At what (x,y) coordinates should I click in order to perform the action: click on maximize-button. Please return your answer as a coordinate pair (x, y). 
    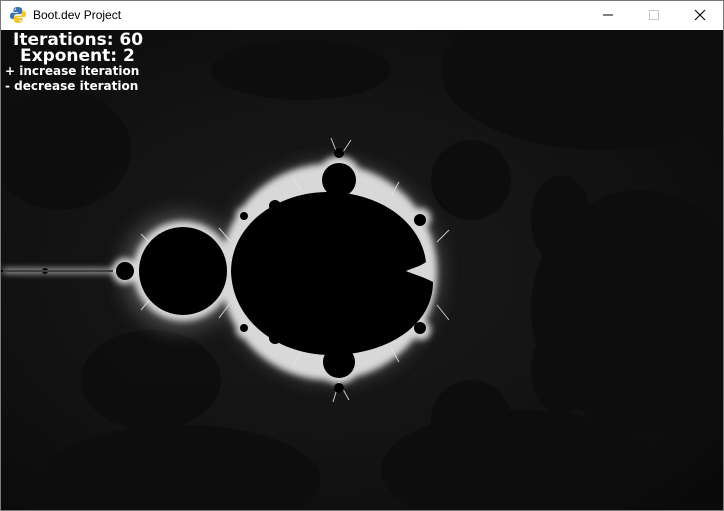
    Looking at the image, I should click on (654, 15).